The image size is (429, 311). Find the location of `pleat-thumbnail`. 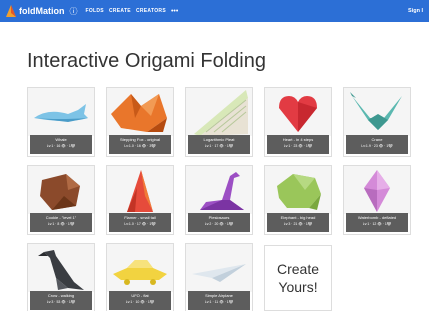

pleat-thumbnail is located at coordinates (219, 112).